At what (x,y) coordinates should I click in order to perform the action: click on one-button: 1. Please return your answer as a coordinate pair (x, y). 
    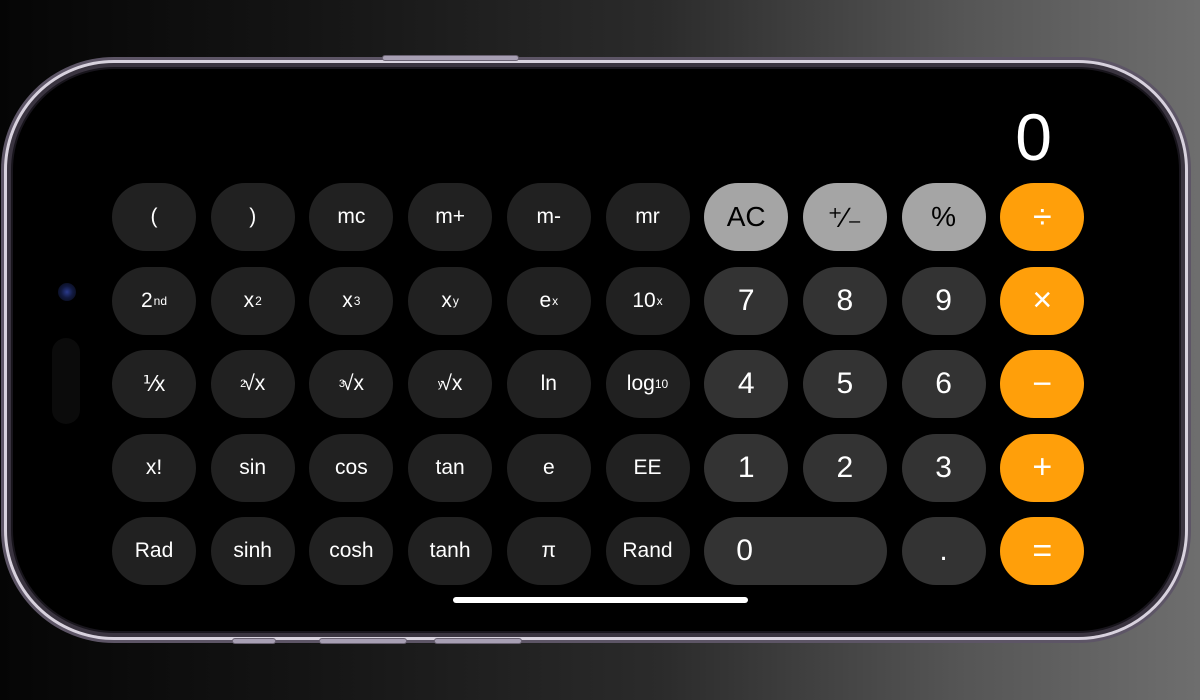
    Looking at the image, I should click on (746, 467).